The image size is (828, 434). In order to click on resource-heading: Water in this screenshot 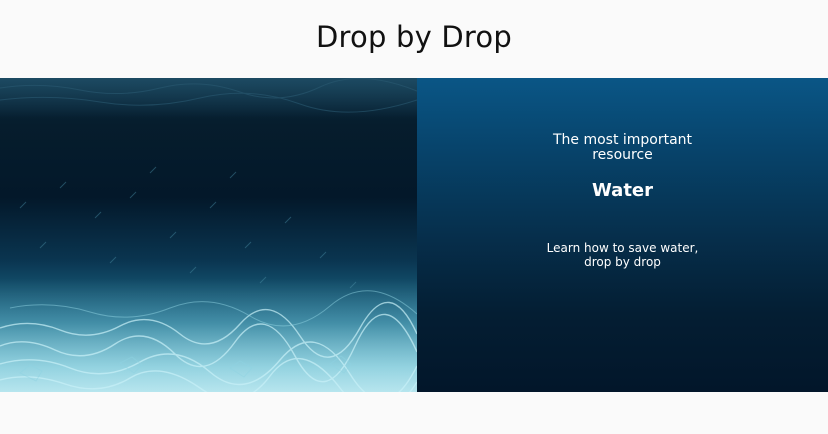, I will do `click(622, 190)`.